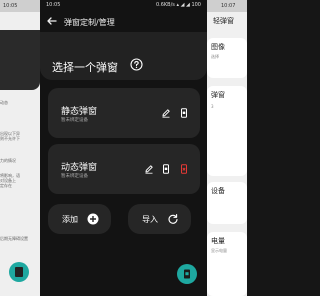 The height and width of the screenshot is (296, 320). I want to click on status-bar: 10:05 0.6KB/s ▴ ◢ ◢ 100, so click(123, 5).